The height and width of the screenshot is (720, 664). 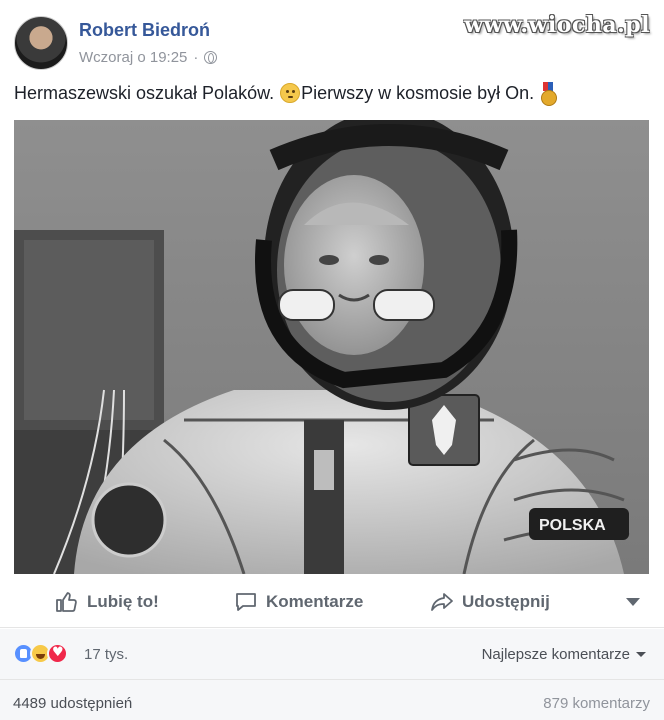 What do you see at coordinates (641, 654) in the screenshot?
I see `caret-down-icon` at bounding box center [641, 654].